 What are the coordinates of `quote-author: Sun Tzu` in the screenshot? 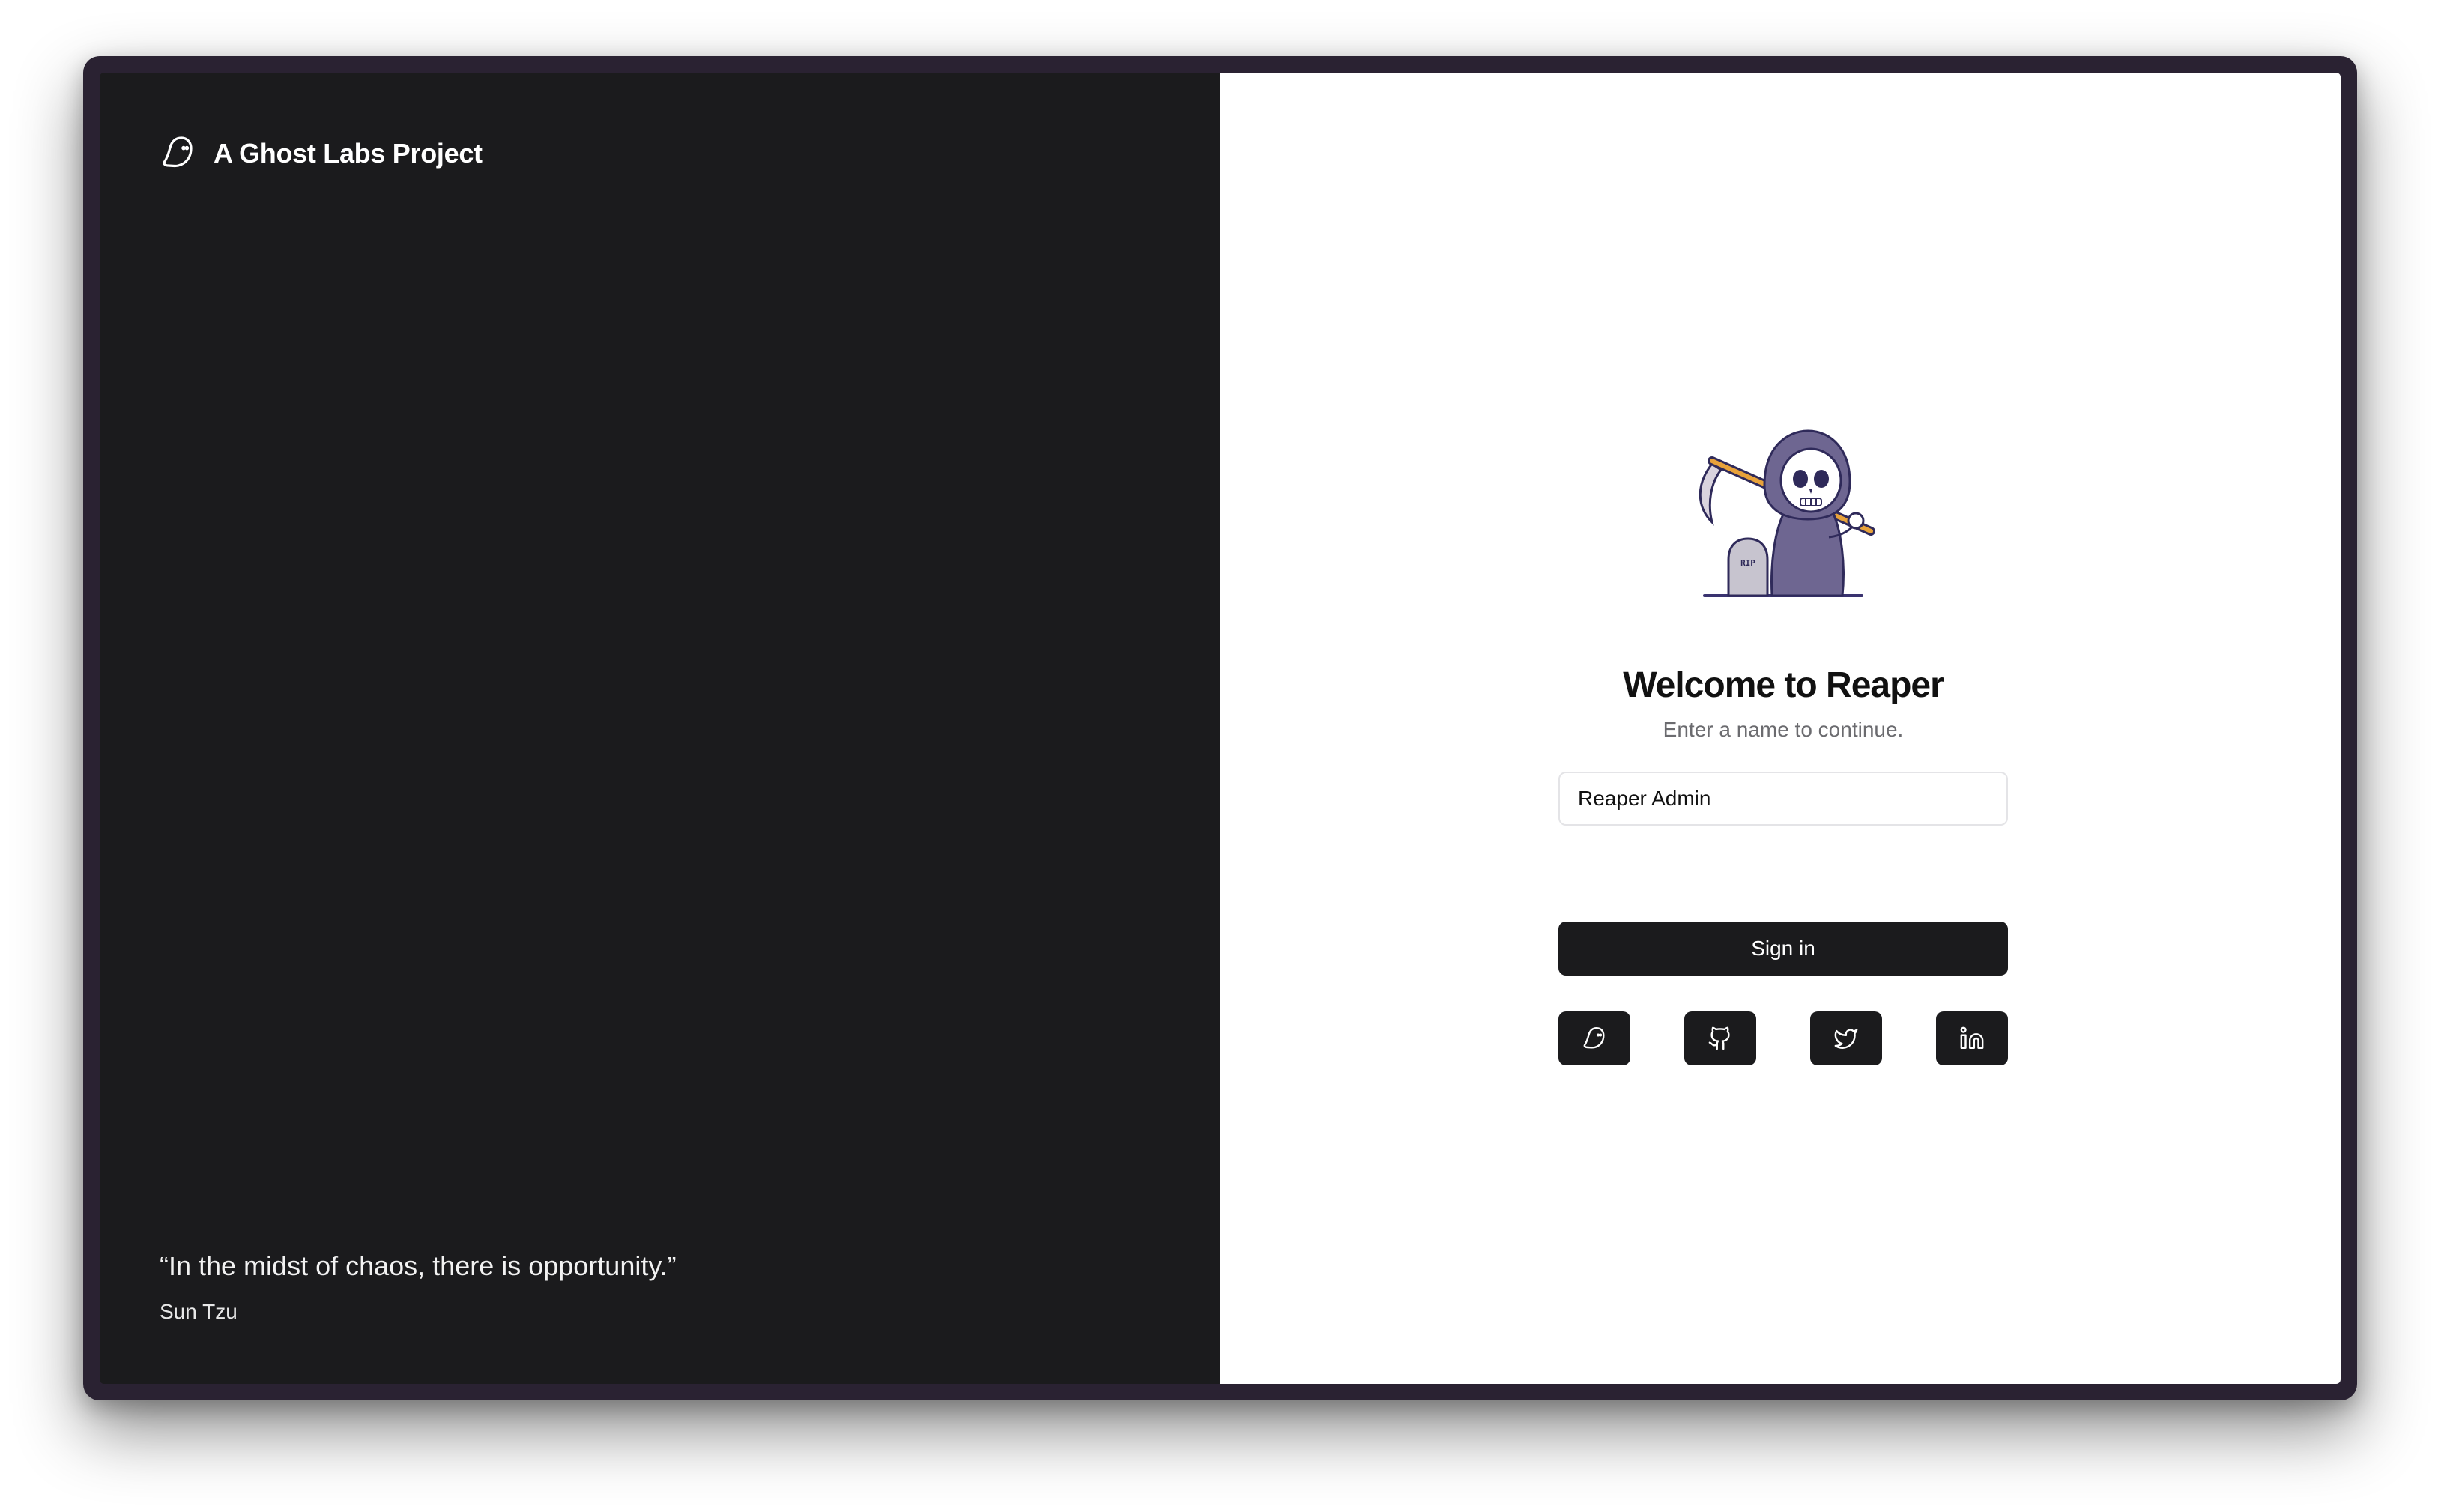 It's located at (199, 1311).